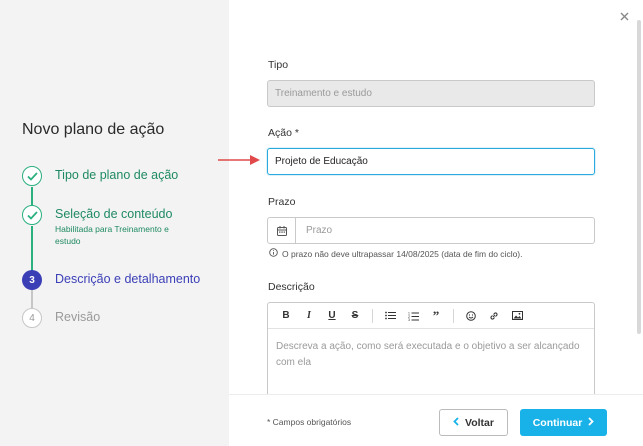  I want to click on bullet-list-icon, so click(390, 316).